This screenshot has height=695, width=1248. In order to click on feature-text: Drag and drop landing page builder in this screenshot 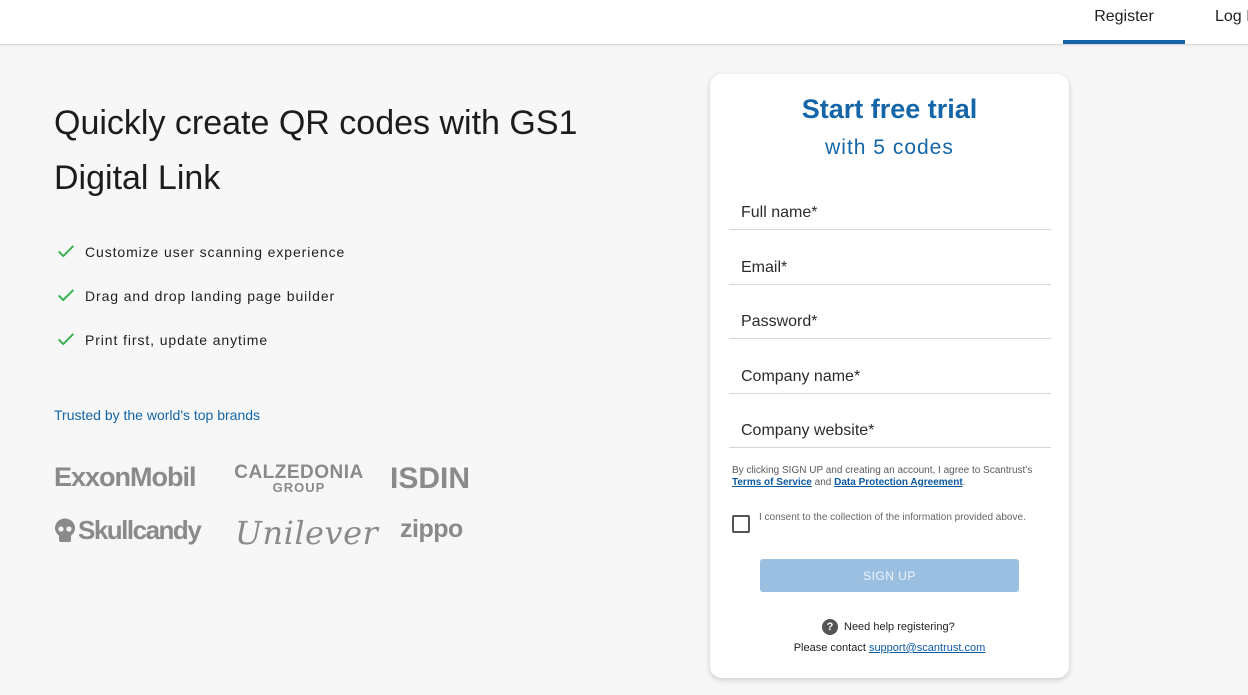, I will do `click(210, 296)`.